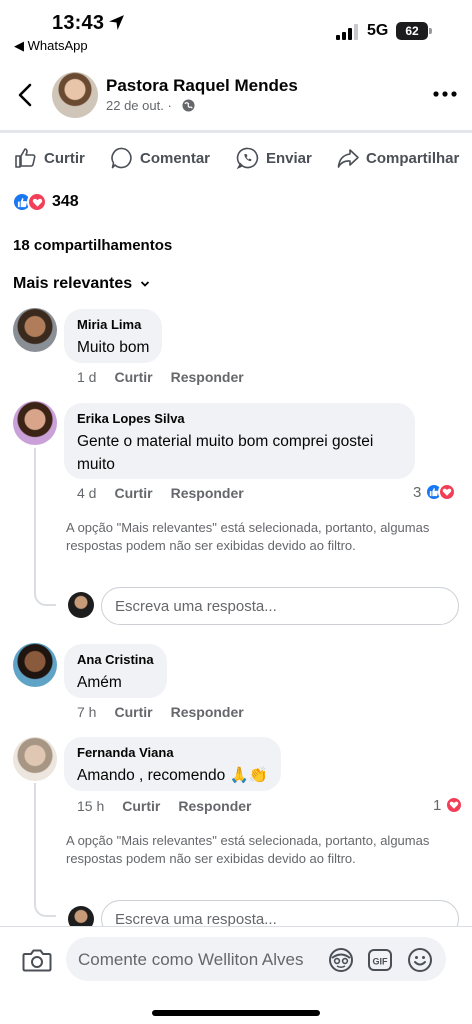 The height and width of the screenshot is (1024, 472). Describe the element at coordinates (239, 418) in the screenshot. I see `commenter-name: Erika Lopes Silva` at that location.